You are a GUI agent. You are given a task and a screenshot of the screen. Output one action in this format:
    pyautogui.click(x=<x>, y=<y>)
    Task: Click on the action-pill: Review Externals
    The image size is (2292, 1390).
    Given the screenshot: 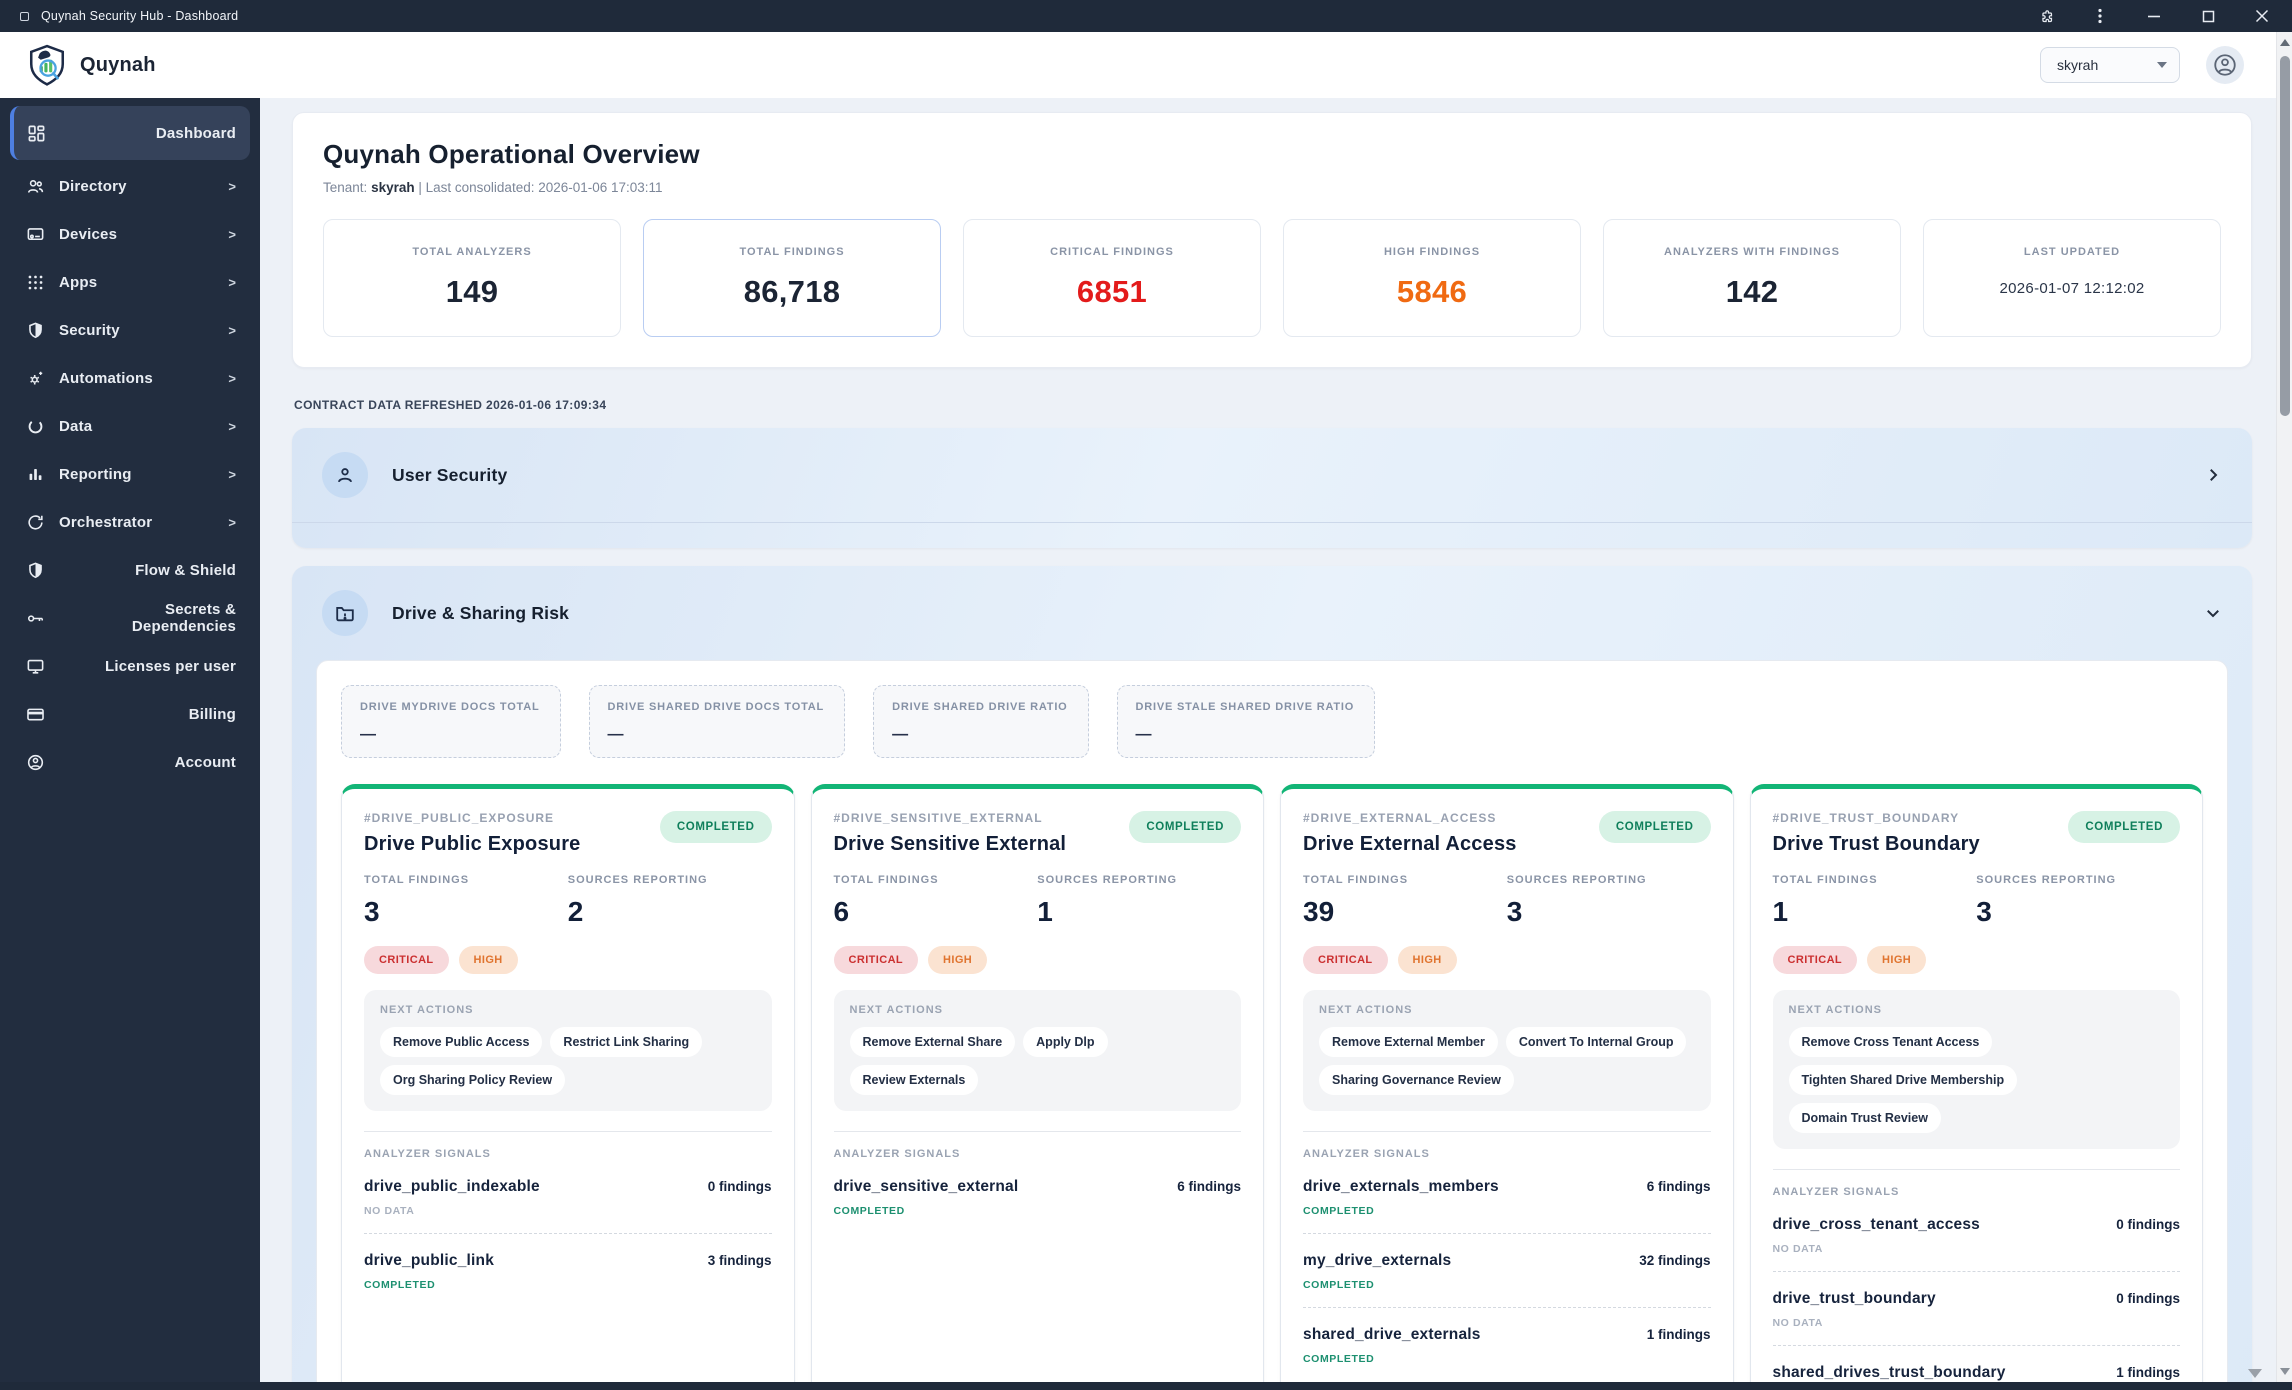 What is the action you would take?
    pyautogui.click(x=914, y=1080)
    